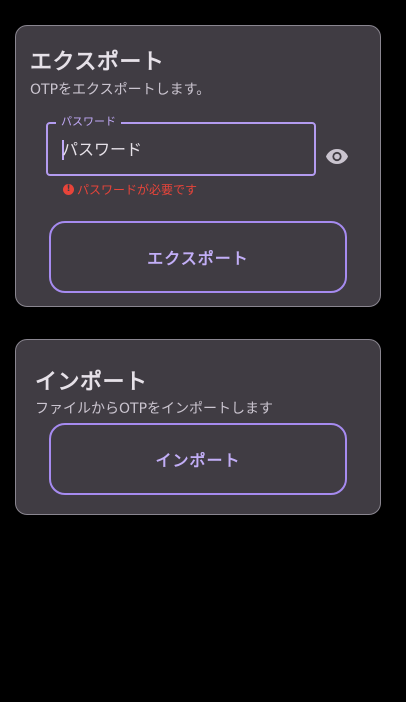 This screenshot has height=702, width=406. What do you see at coordinates (102, 150) in the screenshot?
I see `password-field-value: パスワード` at bounding box center [102, 150].